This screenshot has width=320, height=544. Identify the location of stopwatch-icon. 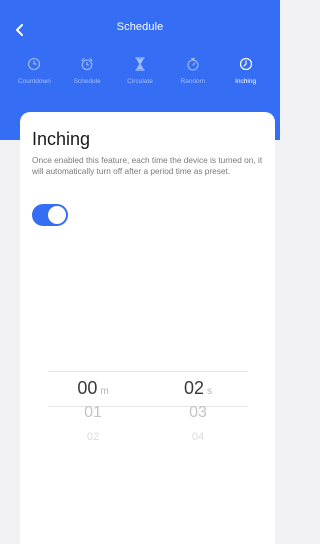
(193, 64).